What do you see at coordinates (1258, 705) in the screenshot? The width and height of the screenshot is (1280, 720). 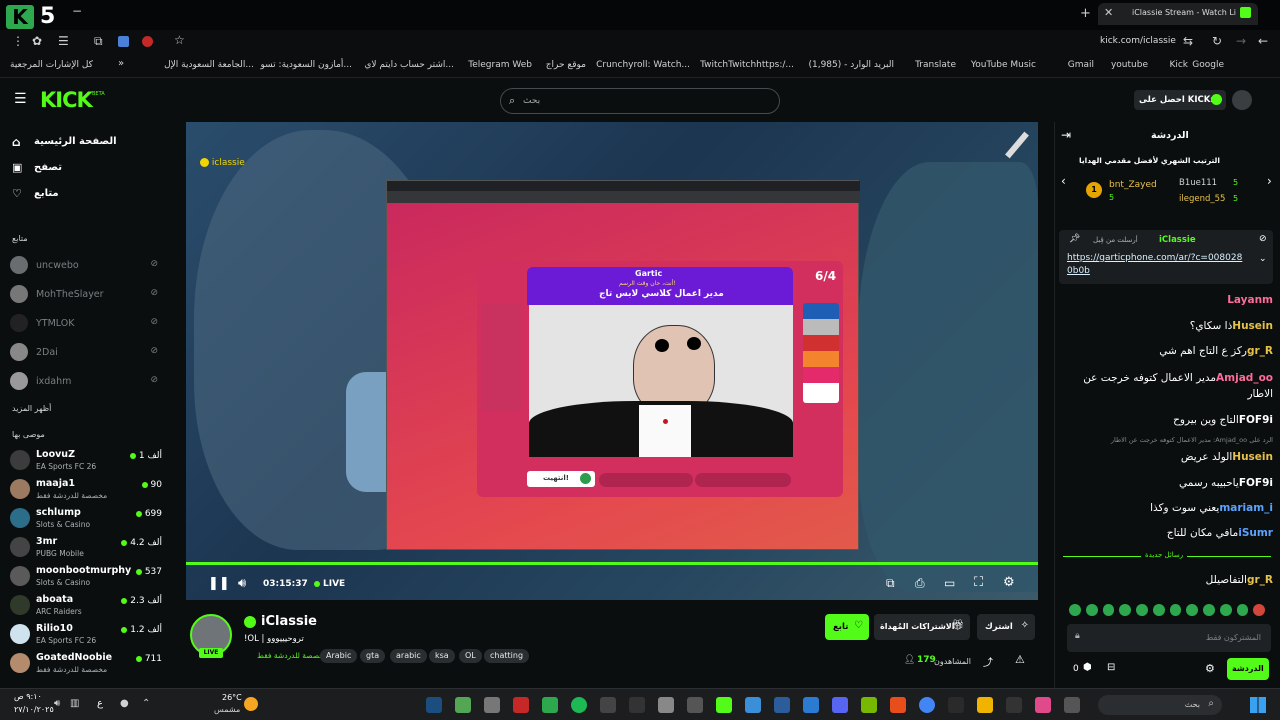 I see `start-windows-icon` at bounding box center [1258, 705].